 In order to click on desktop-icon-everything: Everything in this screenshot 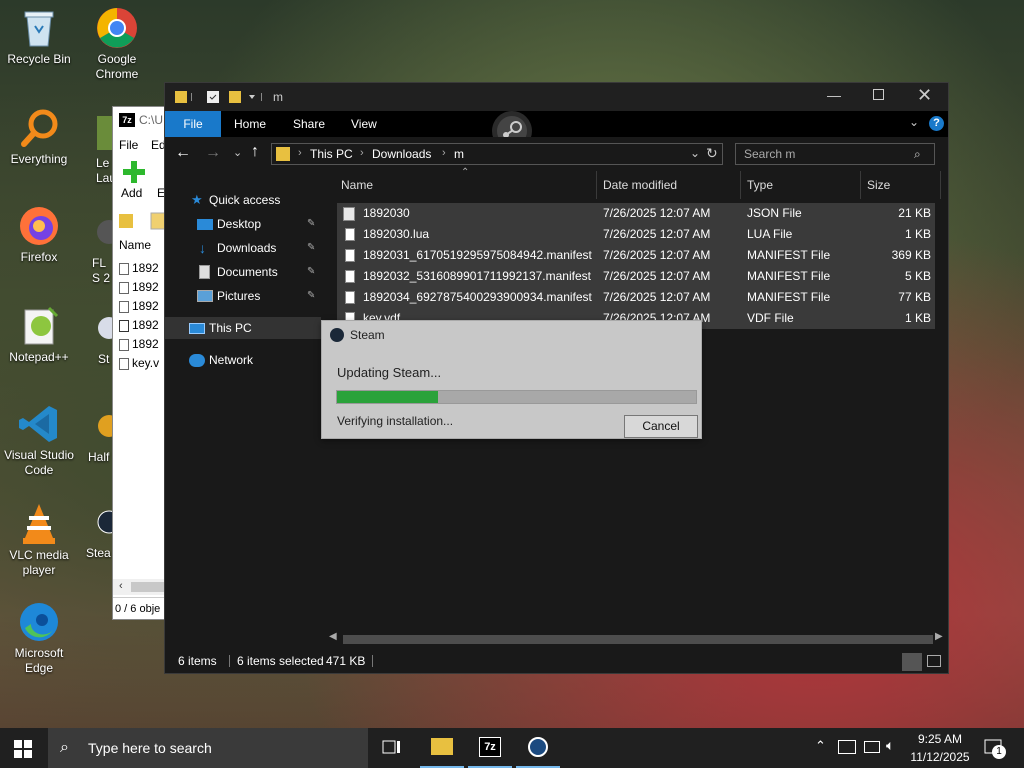, I will do `click(39, 136)`.